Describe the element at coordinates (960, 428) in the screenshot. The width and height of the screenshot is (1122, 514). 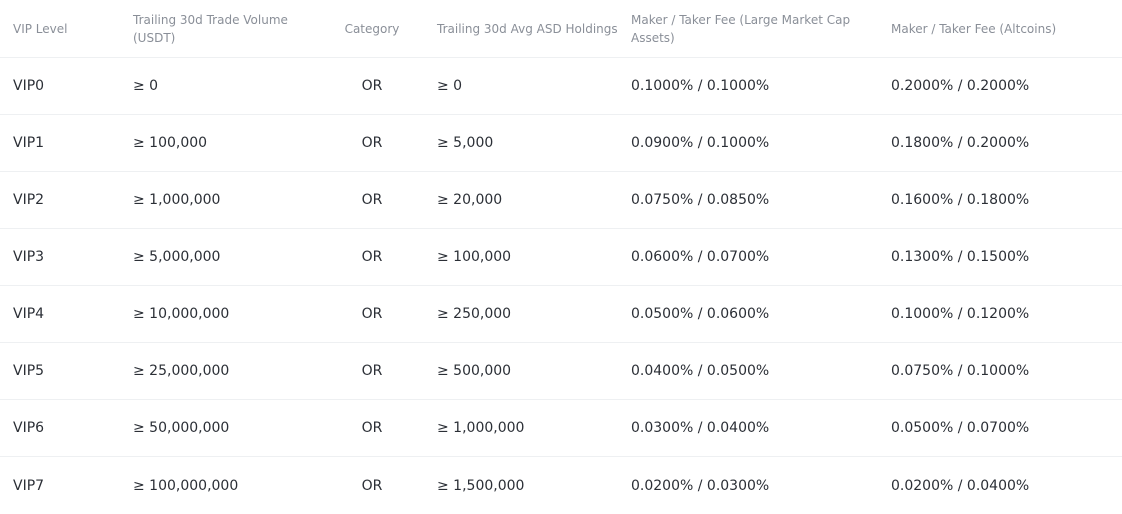
I see `fee-altcoins-cell: 0.0500% / 0.0700%` at that location.